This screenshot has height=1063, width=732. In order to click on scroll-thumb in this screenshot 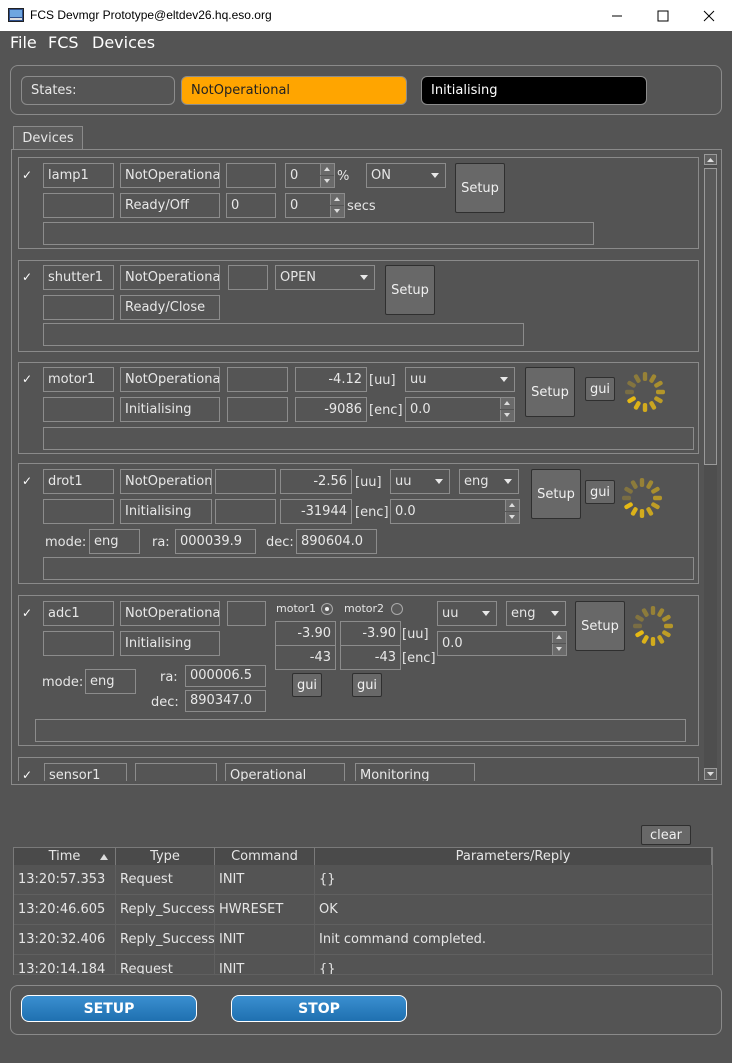, I will do `click(710, 316)`.